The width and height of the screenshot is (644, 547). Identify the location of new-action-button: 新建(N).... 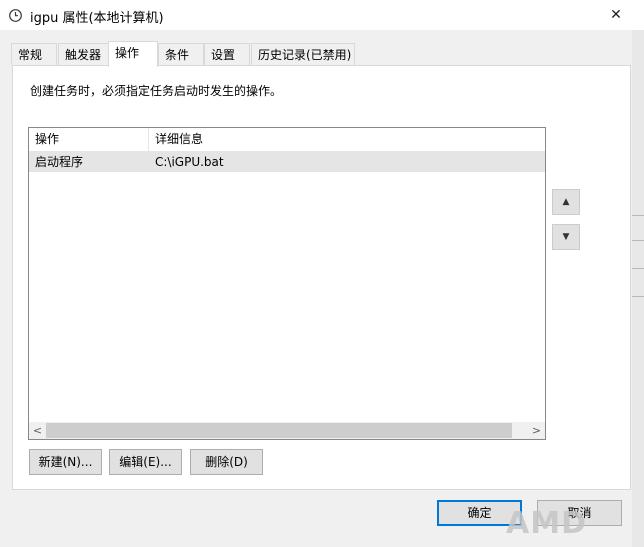
(65, 462).